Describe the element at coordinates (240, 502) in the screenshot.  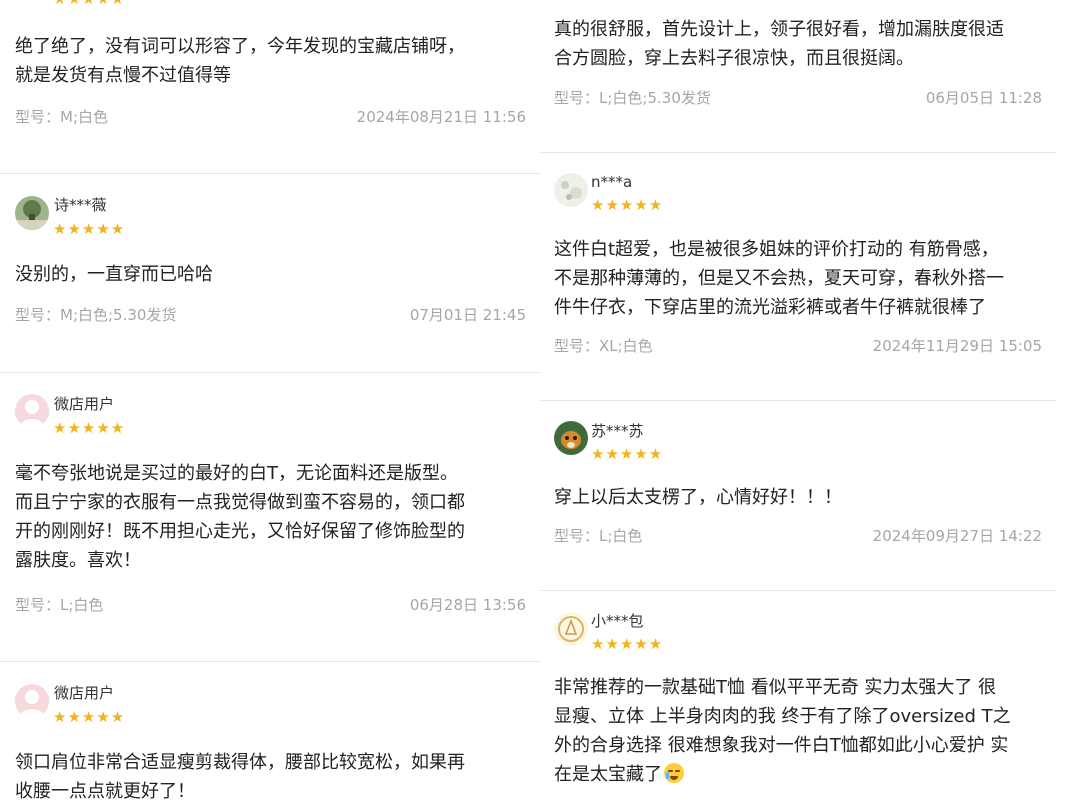
I see `review-text-line: 而且宁宁家的衣服有一点我觉得做到蛮不容易的，领口都` at that location.